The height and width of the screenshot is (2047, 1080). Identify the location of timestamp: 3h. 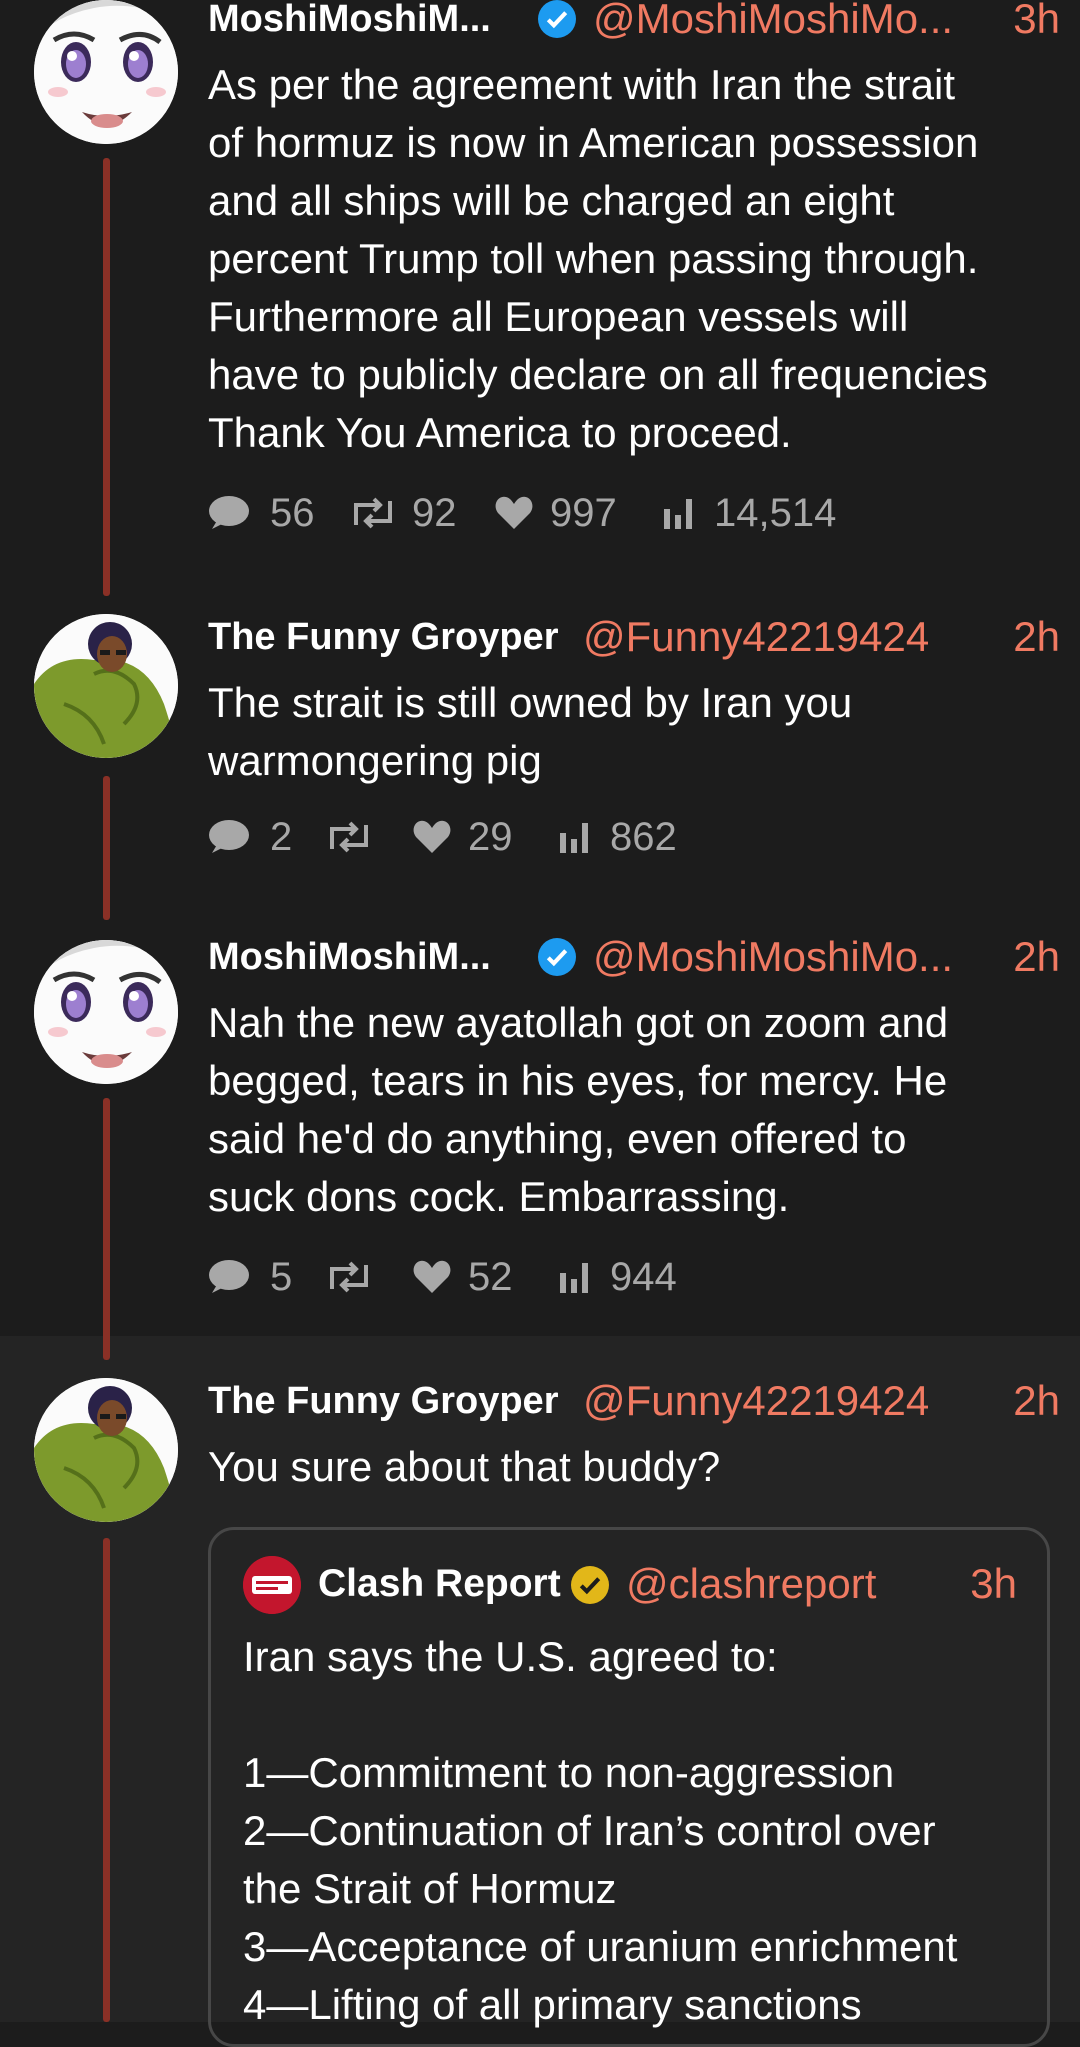
(1036, 21).